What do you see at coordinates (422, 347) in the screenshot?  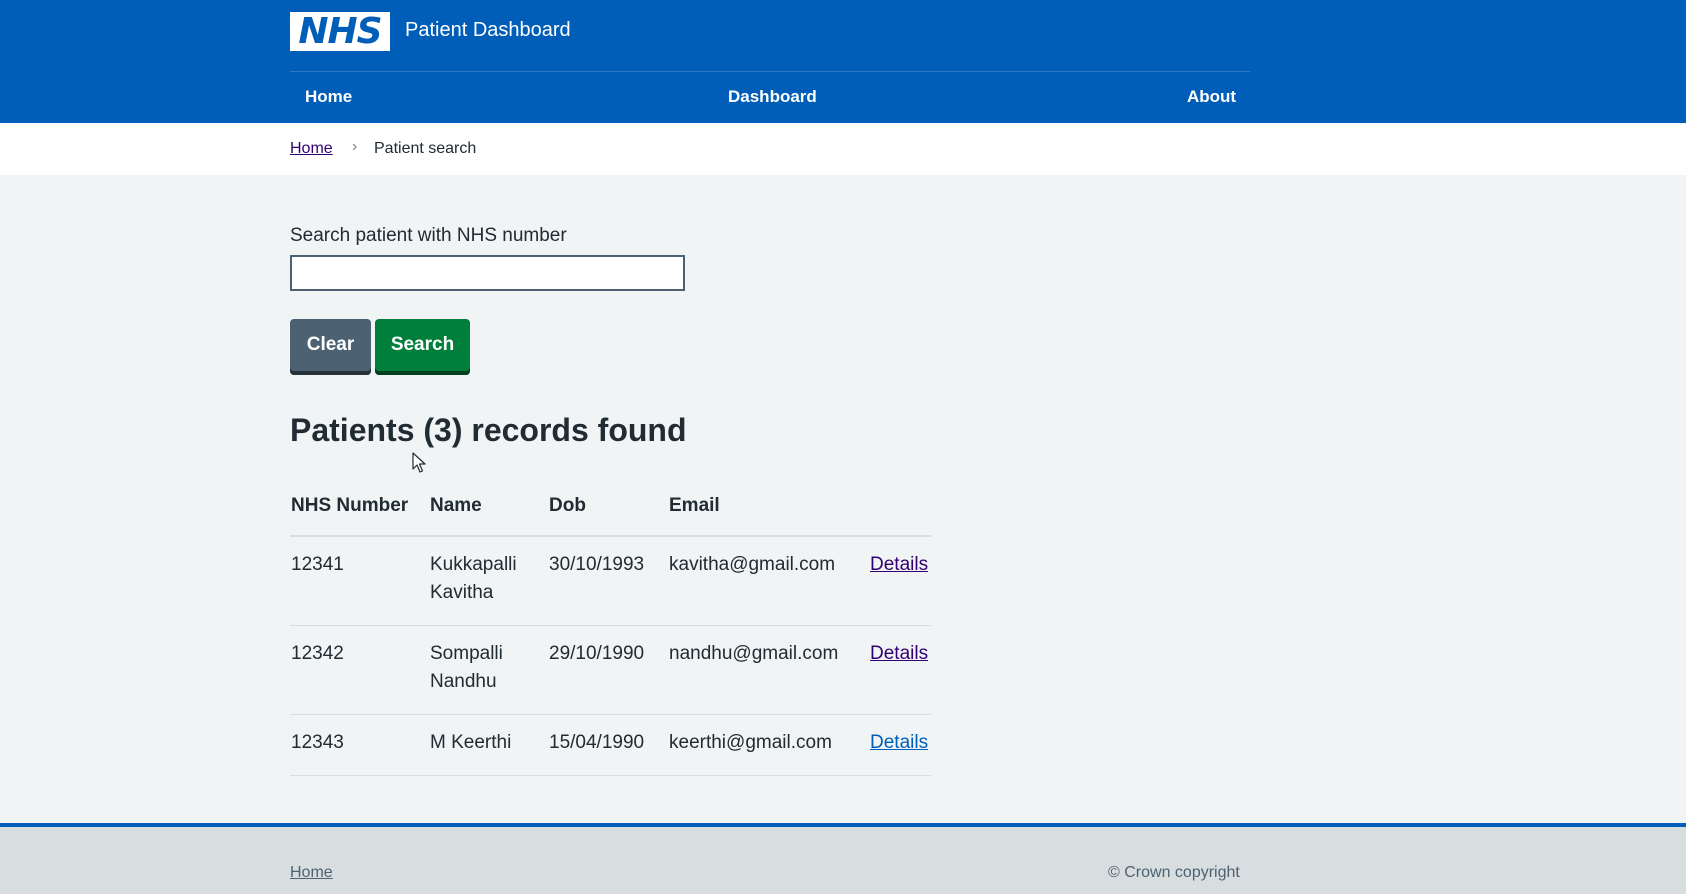 I see `search-button: Search` at bounding box center [422, 347].